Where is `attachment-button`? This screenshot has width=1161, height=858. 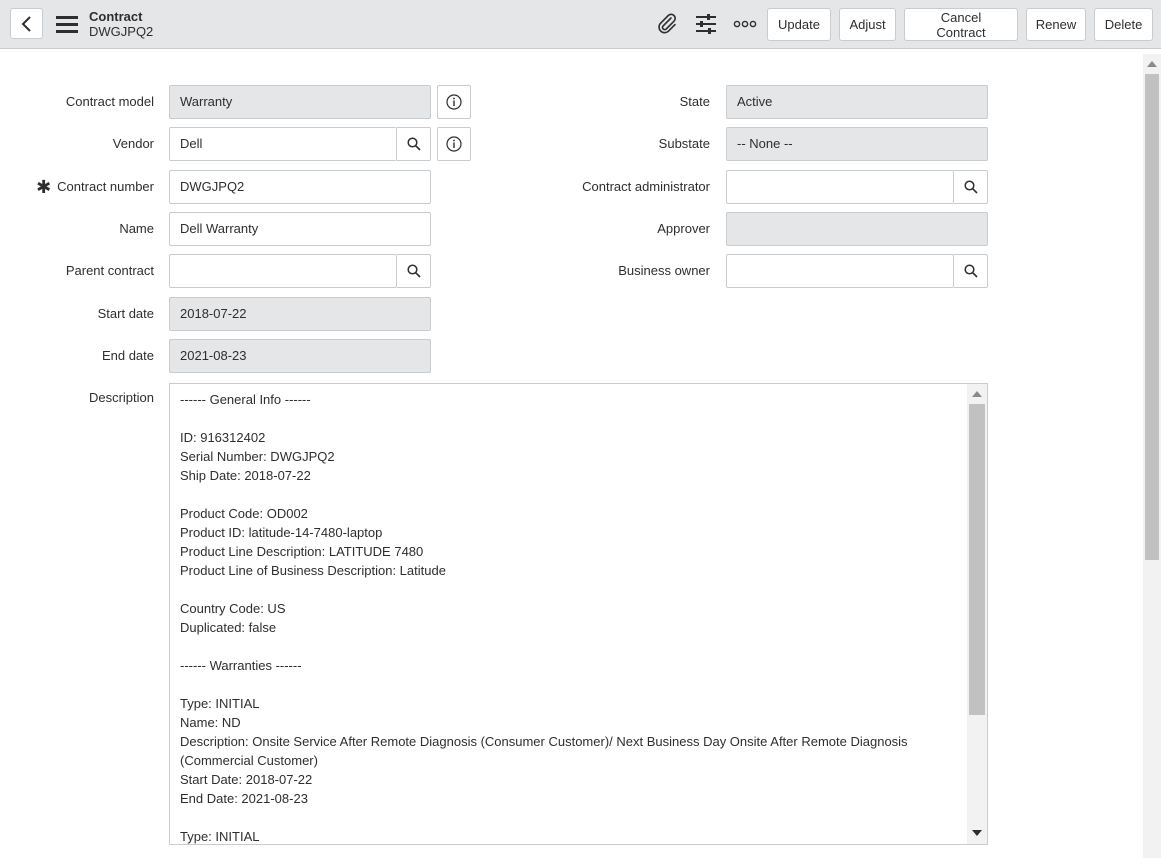
attachment-button is located at coordinates (667, 24).